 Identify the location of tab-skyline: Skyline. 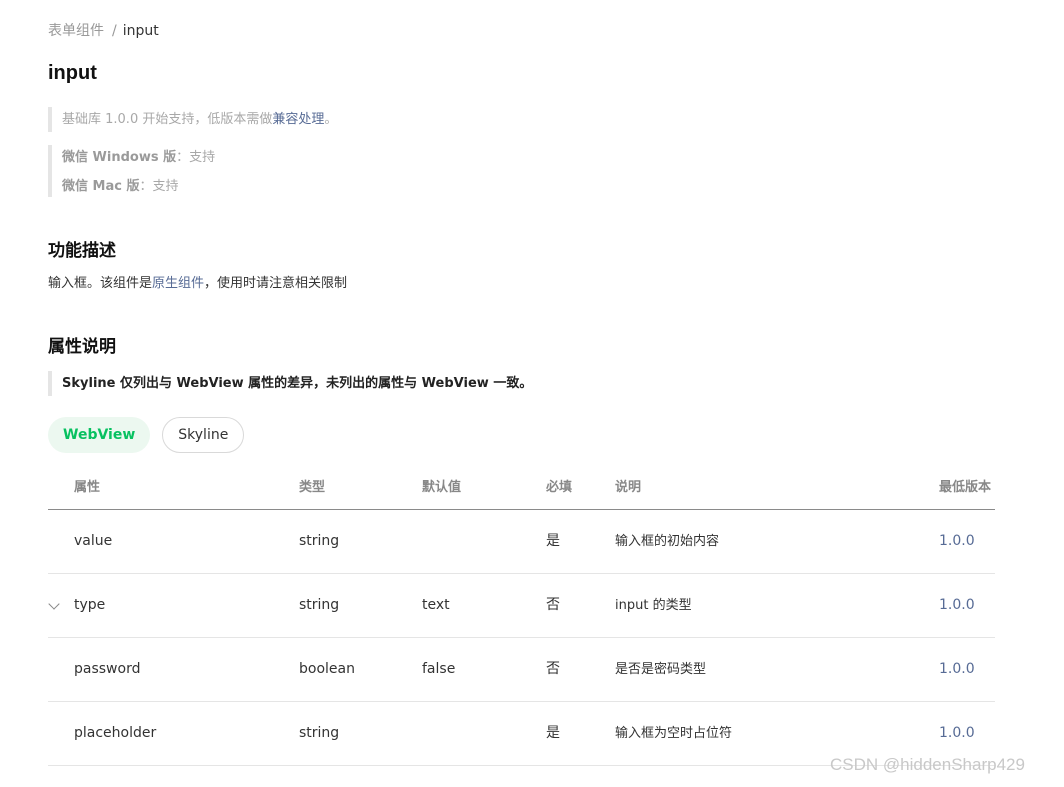
(203, 435).